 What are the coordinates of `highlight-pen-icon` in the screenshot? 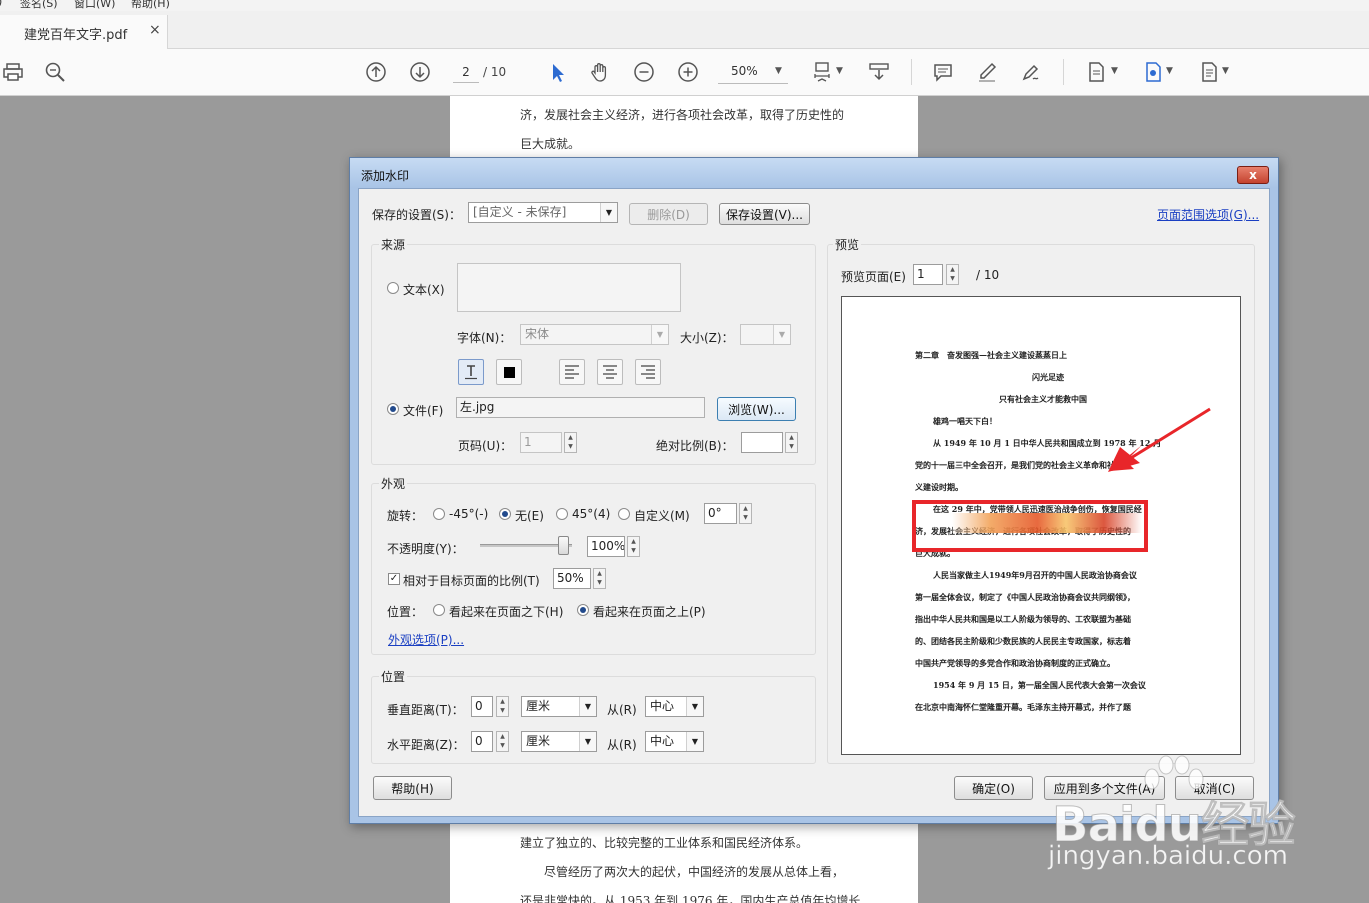 It's located at (987, 72).